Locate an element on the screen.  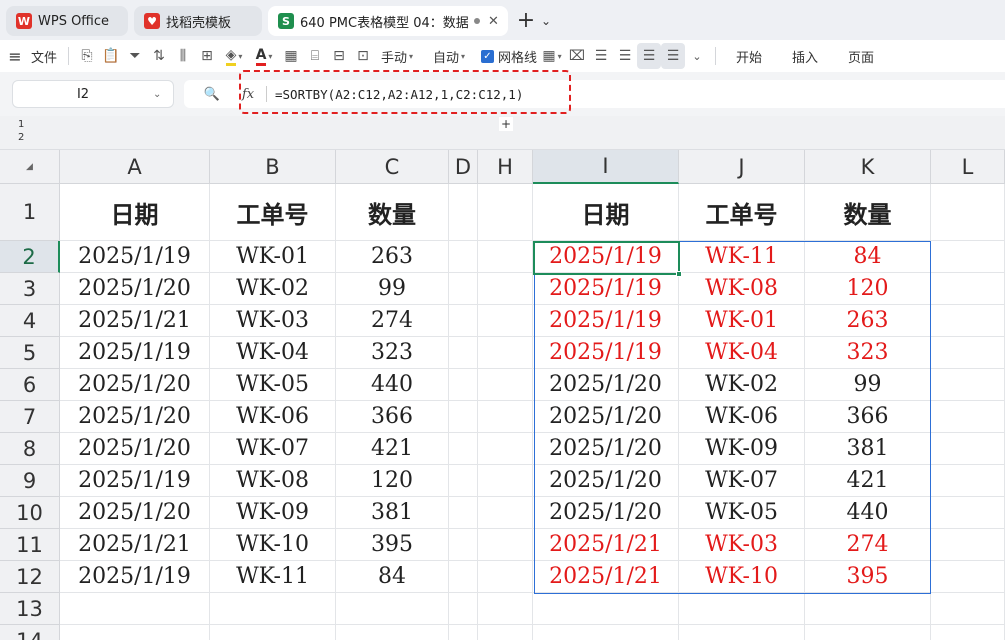
row-header-12: 12 is located at coordinates (30, 577).